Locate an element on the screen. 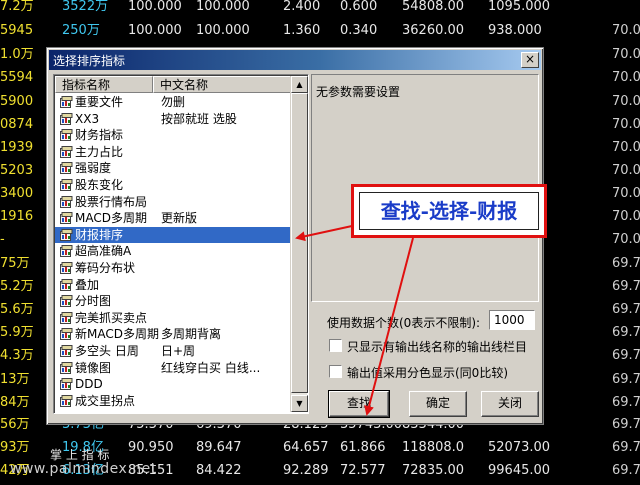 Image resolution: width=640 pixels, height=485 pixels. scroll-up-icon: ▲ is located at coordinates (299, 84).